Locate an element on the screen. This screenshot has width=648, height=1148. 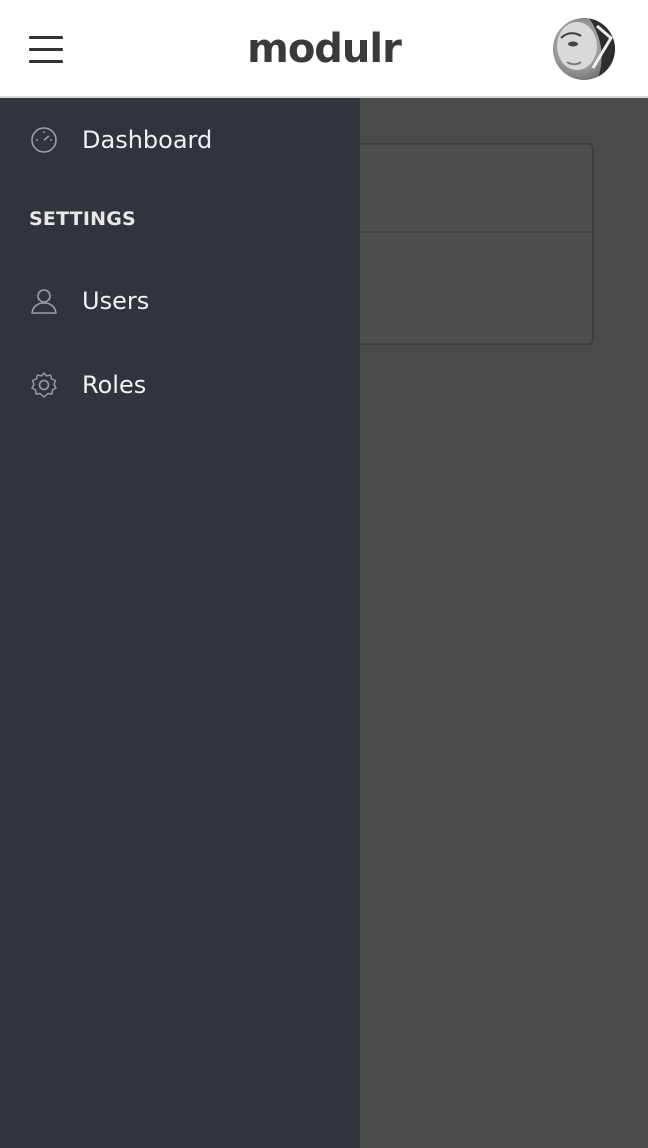
sidebar-item-roles: Roles is located at coordinates (180, 385).